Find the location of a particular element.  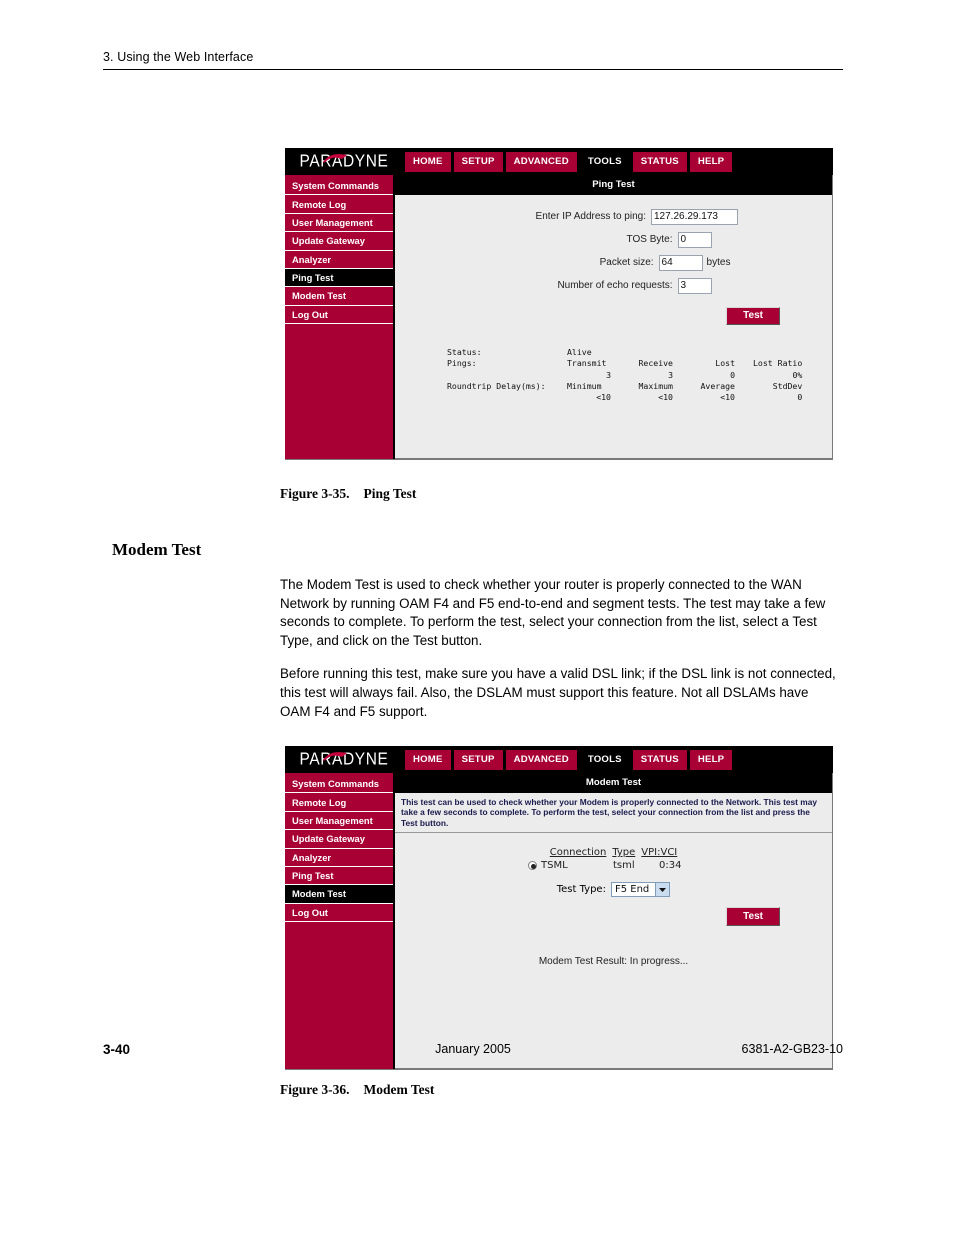

delay-value-minimum: <10 is located at coordinates (603, 397).